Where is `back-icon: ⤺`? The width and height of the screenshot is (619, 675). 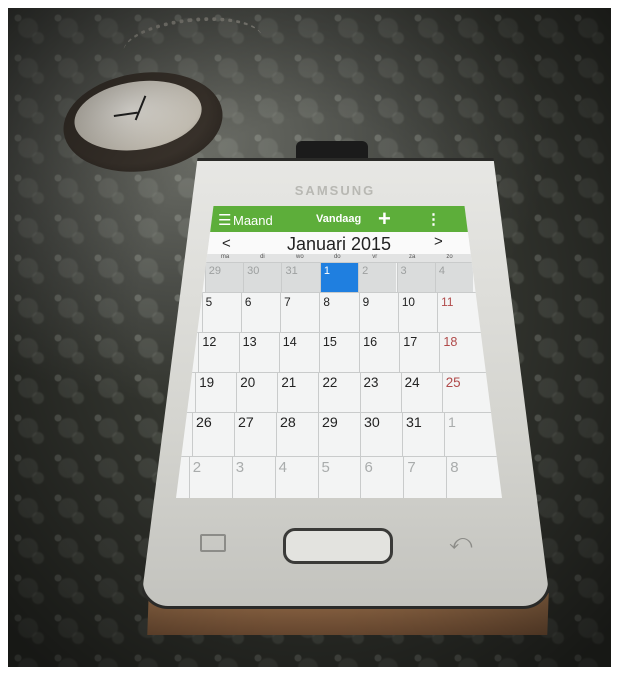
back-icon: ⤺ is located at coordinates (461, 542).